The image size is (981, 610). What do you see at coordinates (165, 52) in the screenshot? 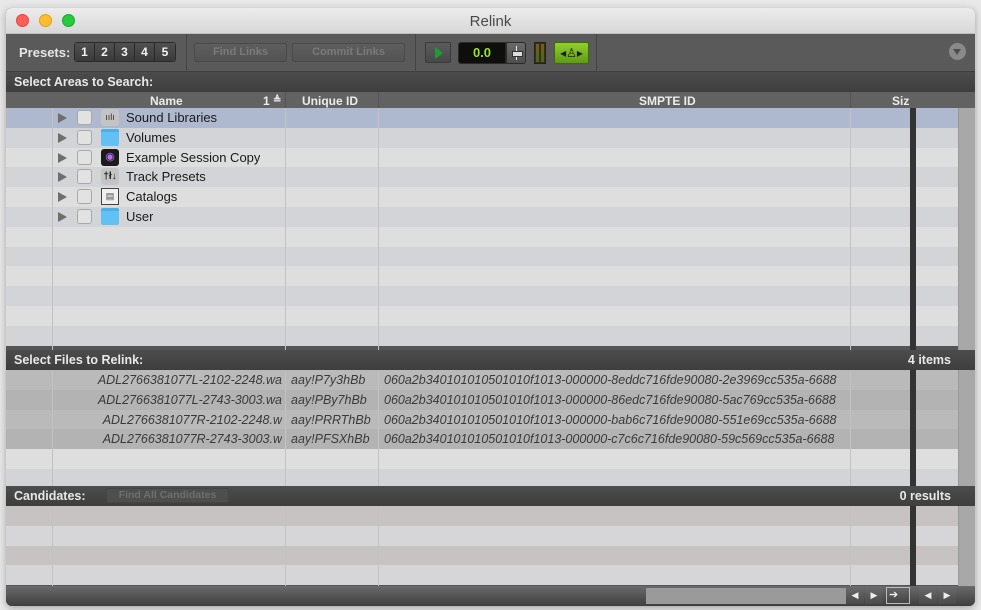
I see `preset-5-button: 5` at bounding box center [165, 52].